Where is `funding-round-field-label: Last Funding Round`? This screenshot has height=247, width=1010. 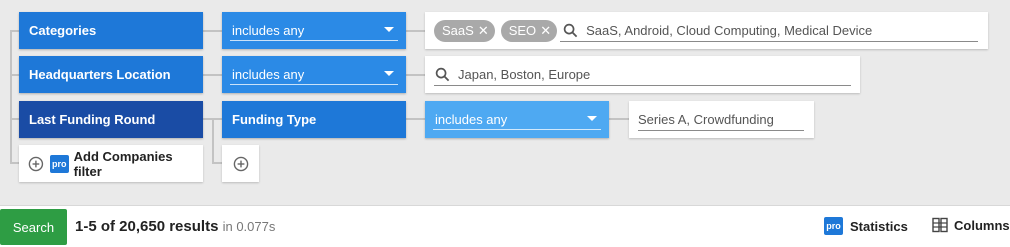 funding-round-field-label: Last Funding Round is located at coordinates (92, 119).